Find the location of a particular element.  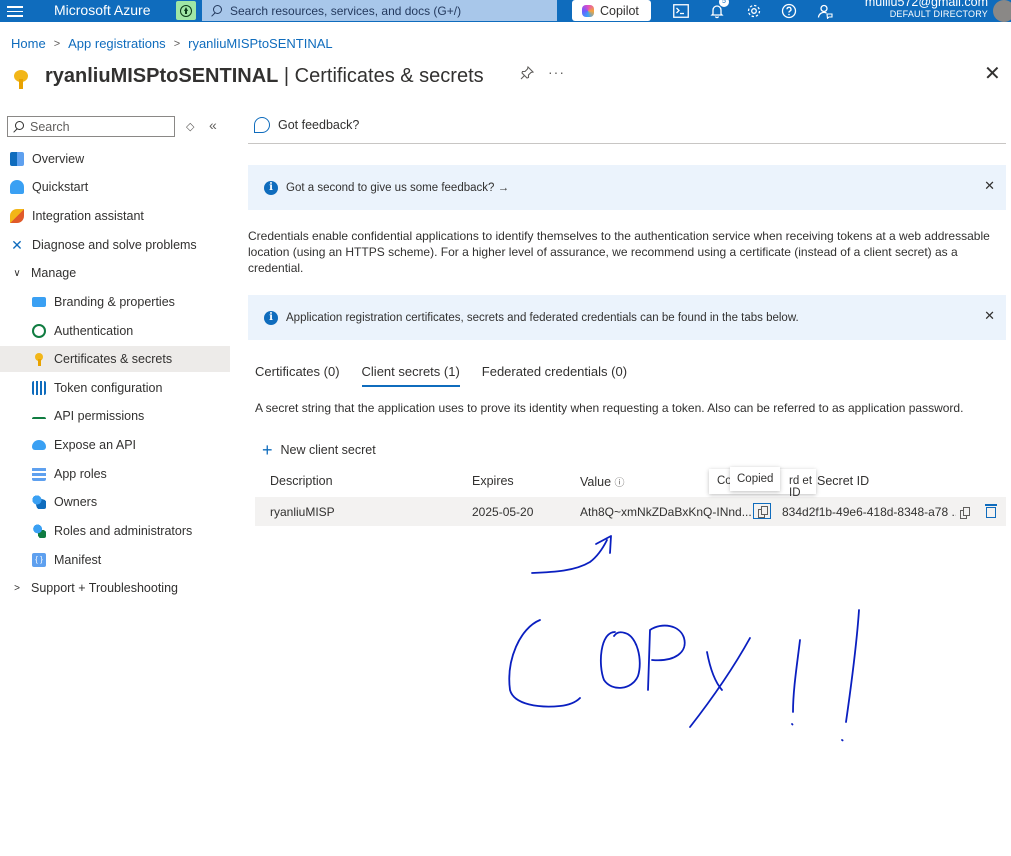

annotation-letter-p is located at coordinates (666, 657).